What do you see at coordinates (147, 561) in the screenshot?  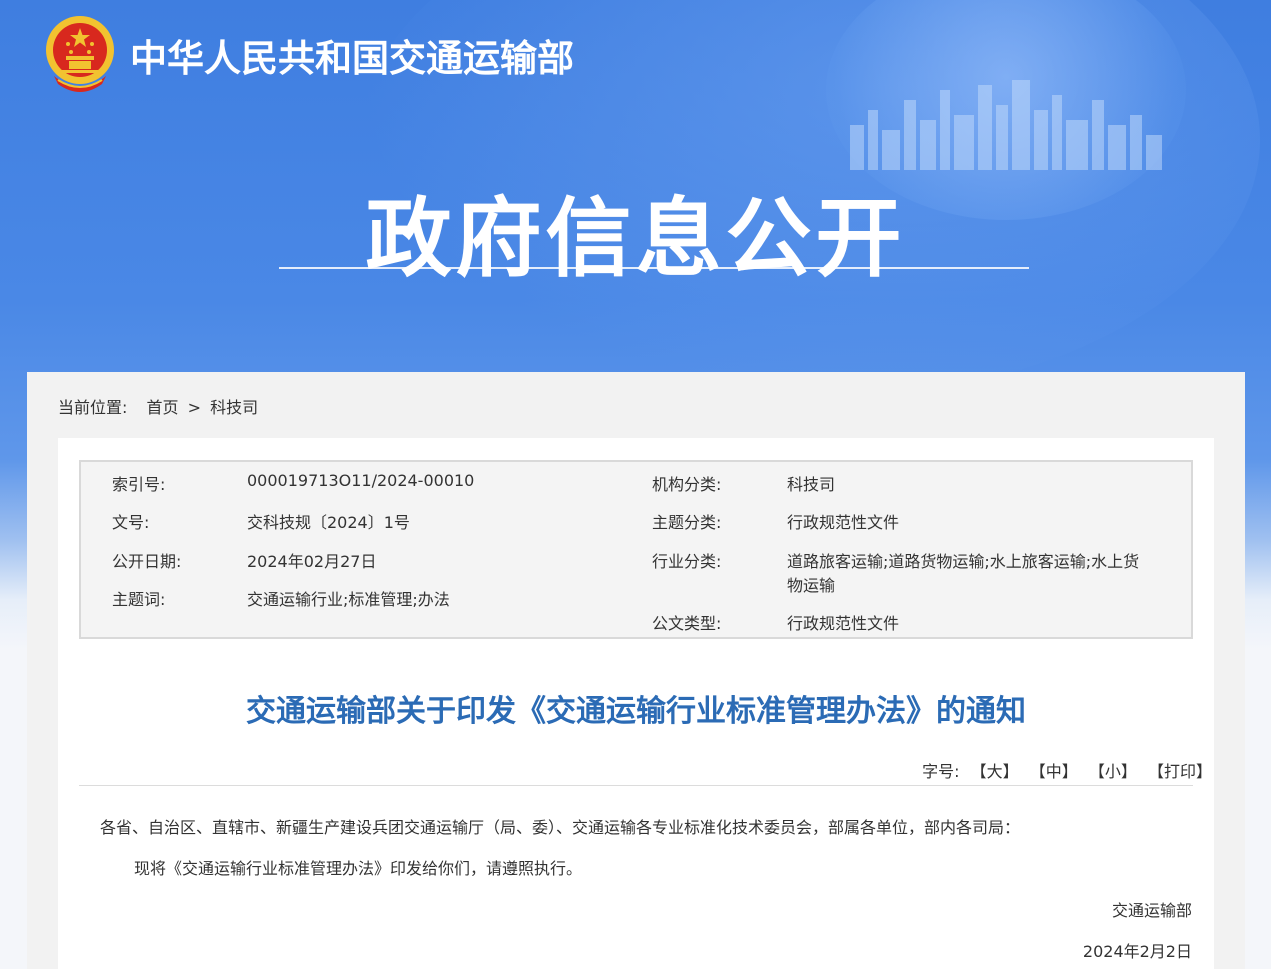 I see `publish-date-label: 公开日期:` at bounding box center [147, 561].